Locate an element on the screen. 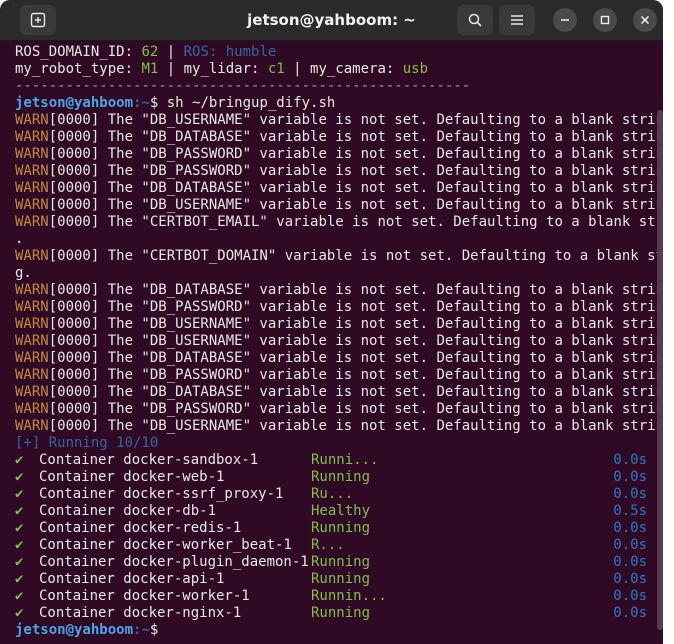 The image size is (674, 644). close-button is located at coordinates (645, 20).